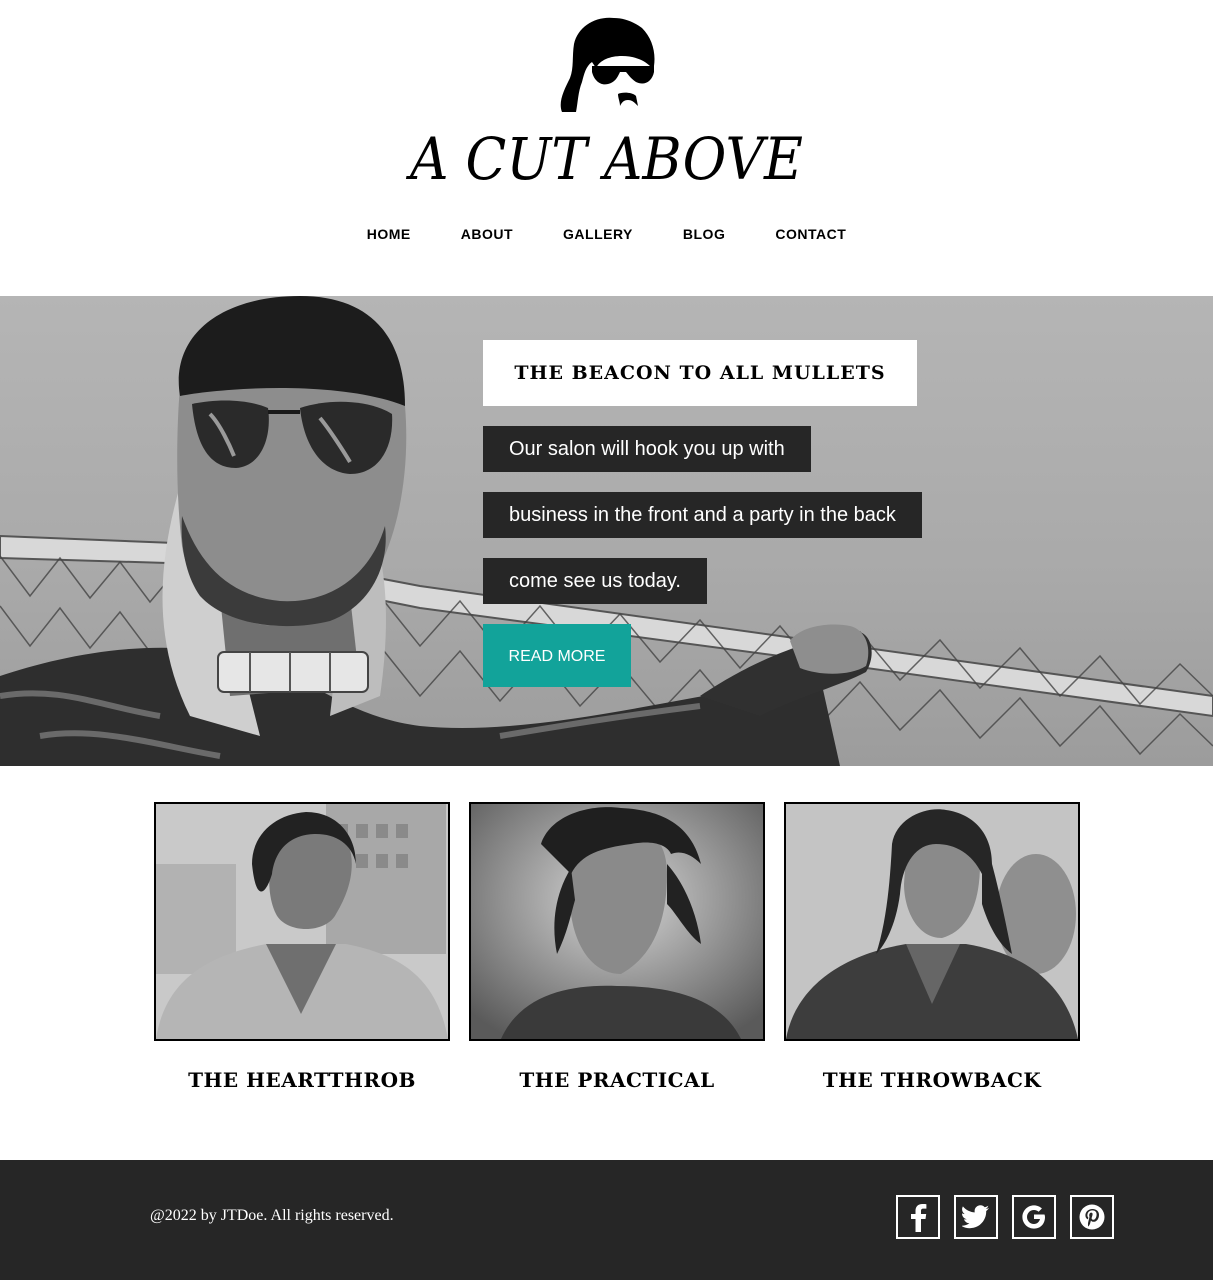 This screenshot has width=1213, height=1280. What do you see at coordinates (704, 234) in the screenshot?
I see `nav-blog: BLOG` at bounding box center [704, 234].